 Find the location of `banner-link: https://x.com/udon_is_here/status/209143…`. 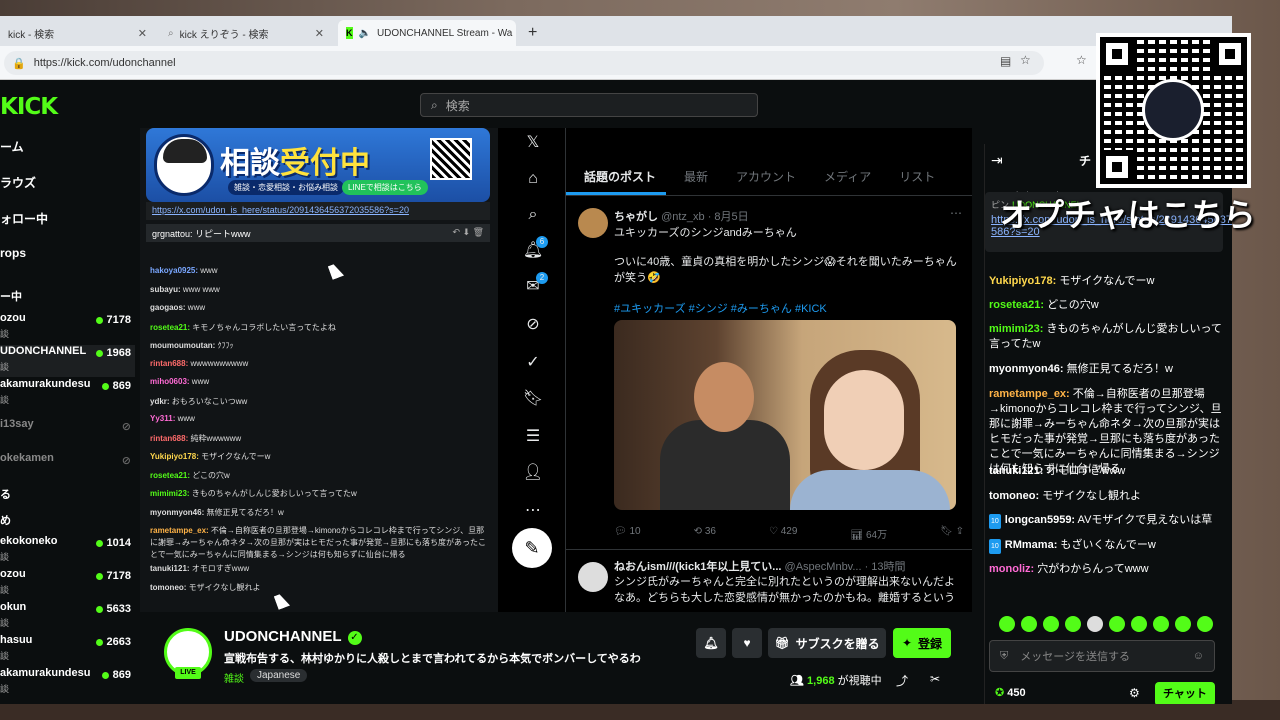

banner-link: https://x.com/udon_is_here/status/209143… is located at coordinates (318, 211).